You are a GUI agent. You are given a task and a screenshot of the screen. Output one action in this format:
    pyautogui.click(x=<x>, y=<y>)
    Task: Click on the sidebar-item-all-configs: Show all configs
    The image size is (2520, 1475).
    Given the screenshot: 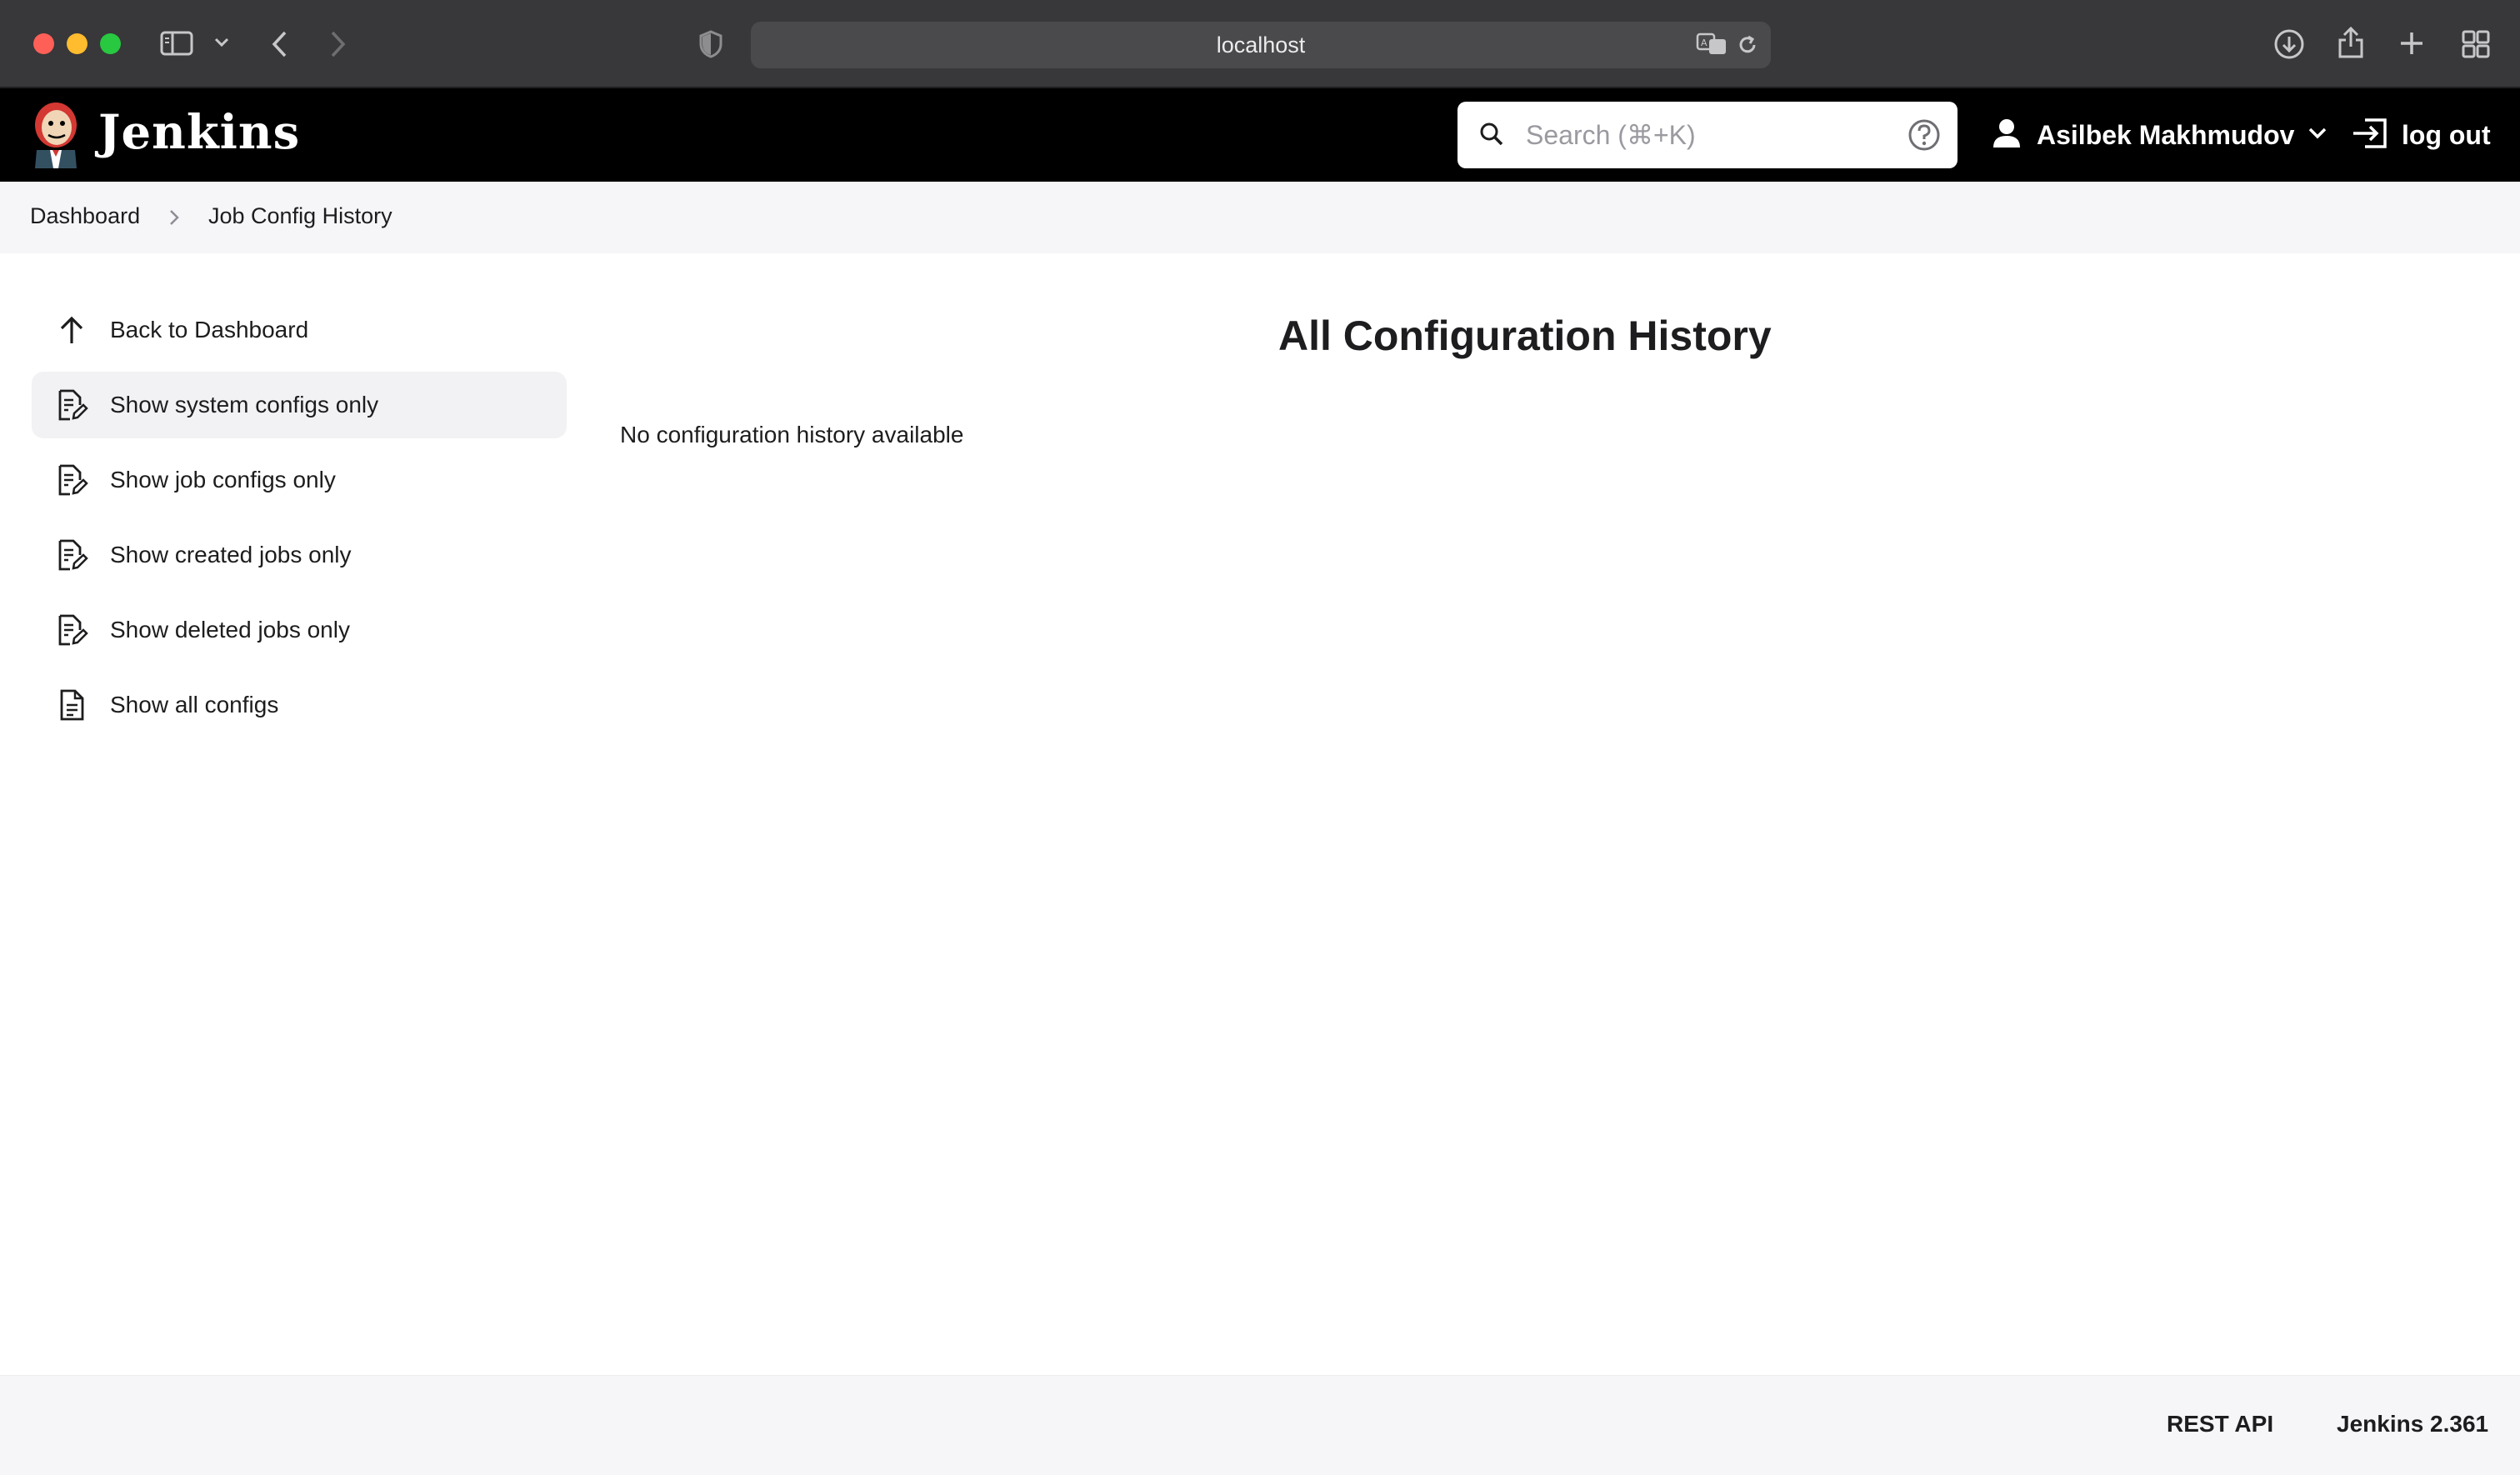 What is the action you would take?
    pyautogui.click(x=299, y=705)
    